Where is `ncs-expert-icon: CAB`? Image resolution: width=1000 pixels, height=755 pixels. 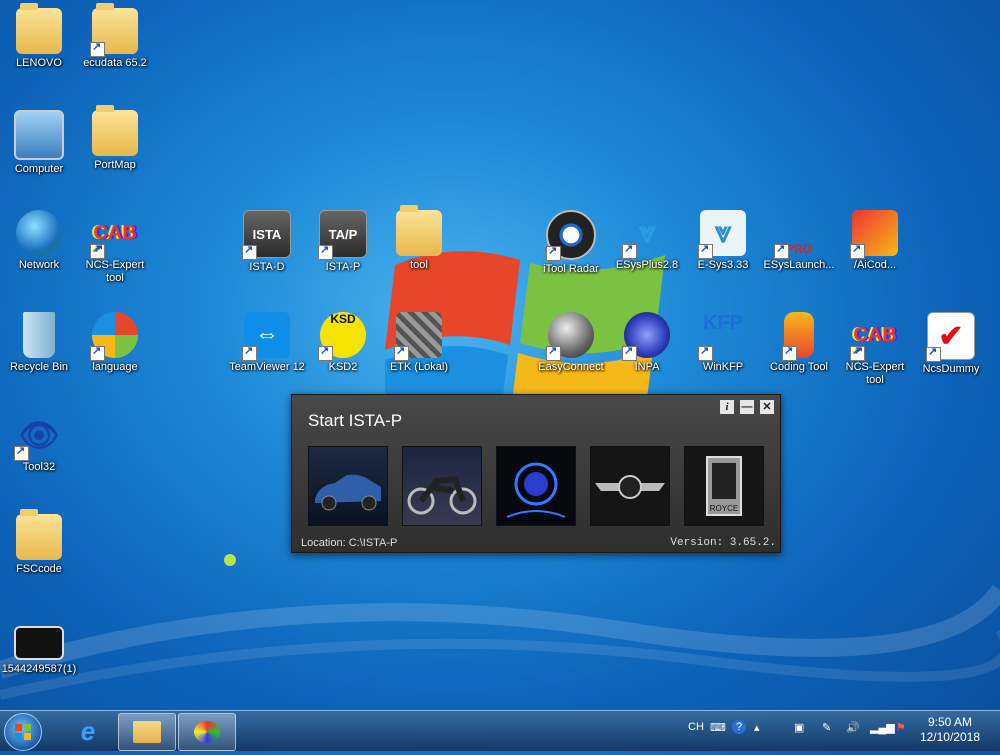
ncs-expert-icon: CAB is located at coordinates (114, 234).